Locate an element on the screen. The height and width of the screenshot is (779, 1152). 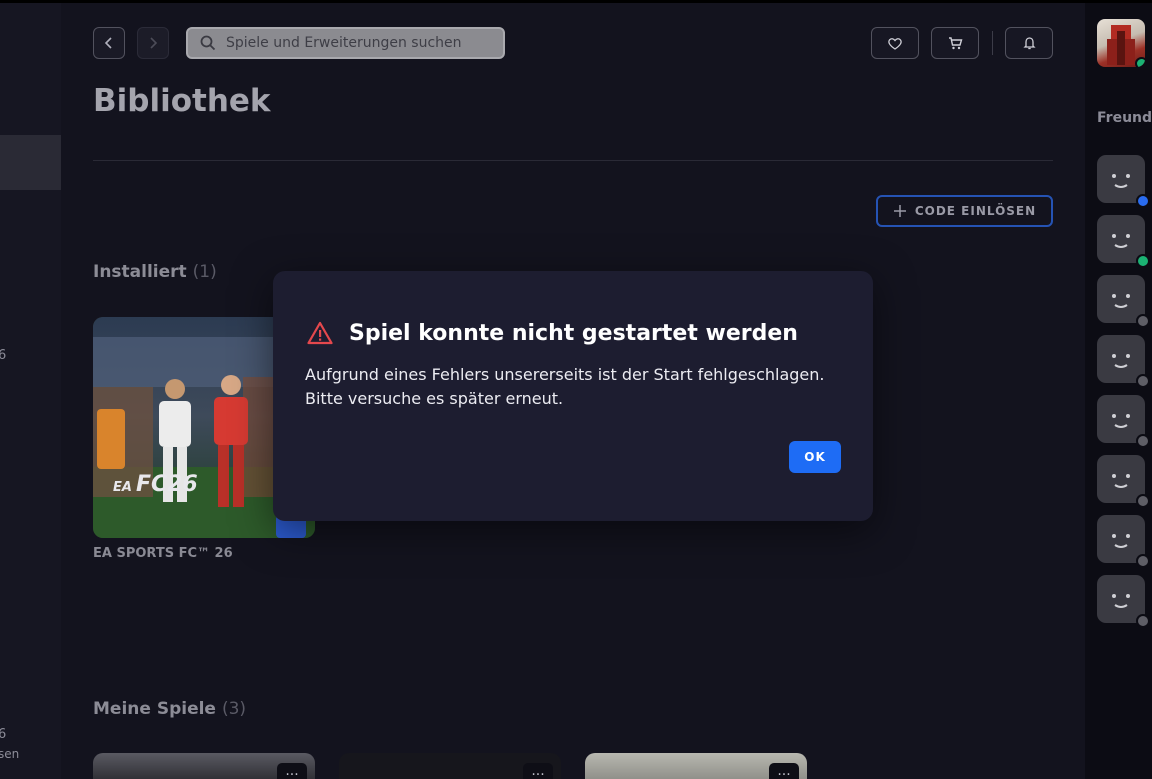
friends-label: Freunde is located at coordinates (1124, 118).